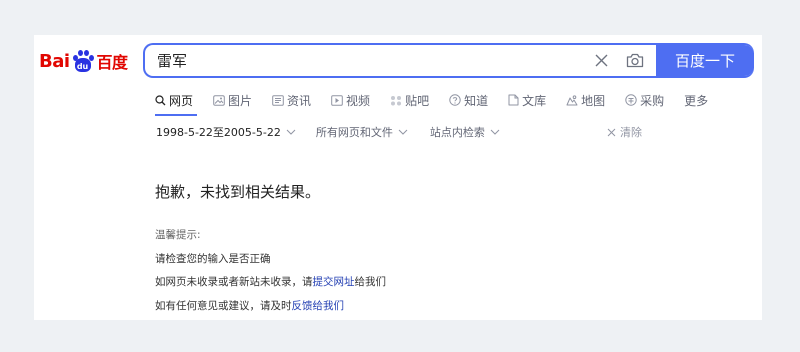 The height and width of the screenshot is (352, 800). I want to click on tips-title: 温馨提示:, so click(178, 235).